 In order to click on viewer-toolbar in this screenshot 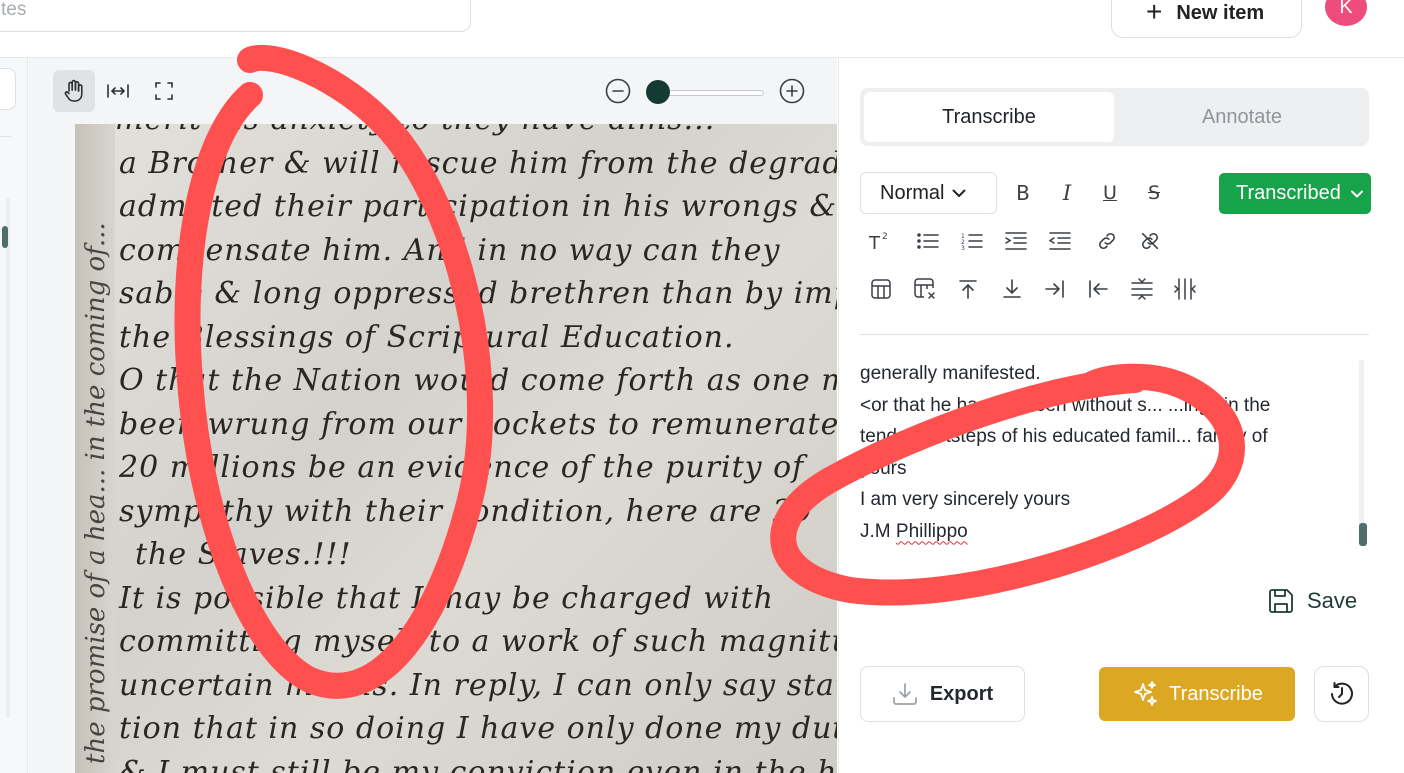, I will do `click(433, 91)`.